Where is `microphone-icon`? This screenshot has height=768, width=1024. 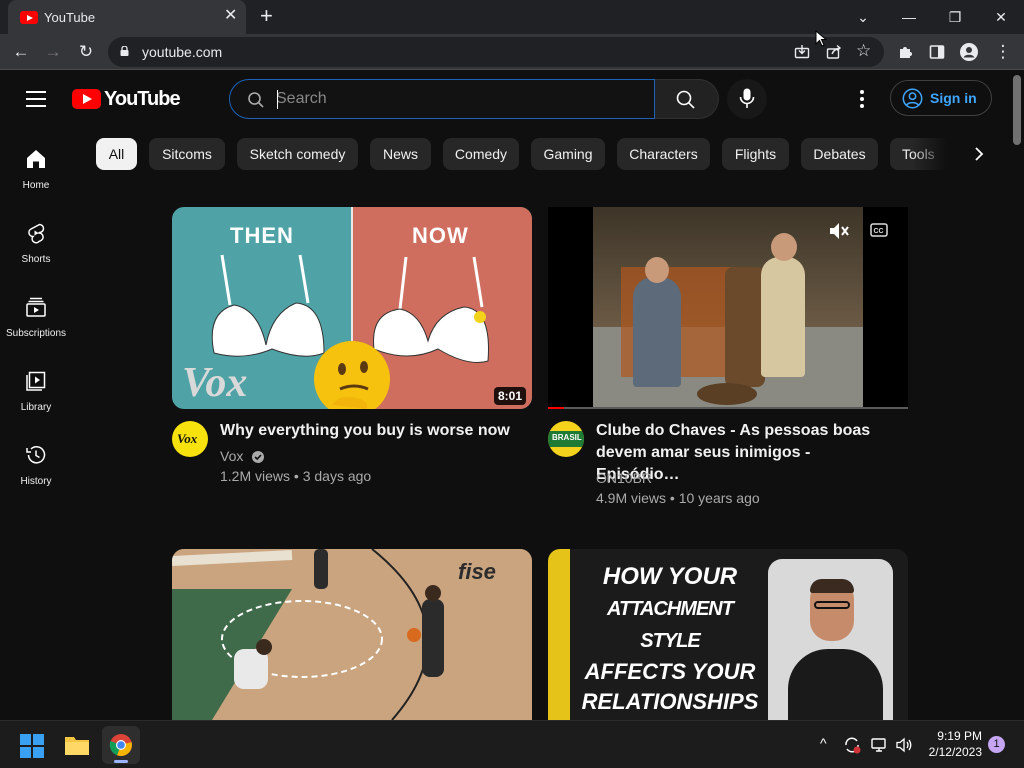 microphone-icon is located at coordinates (747, 98).